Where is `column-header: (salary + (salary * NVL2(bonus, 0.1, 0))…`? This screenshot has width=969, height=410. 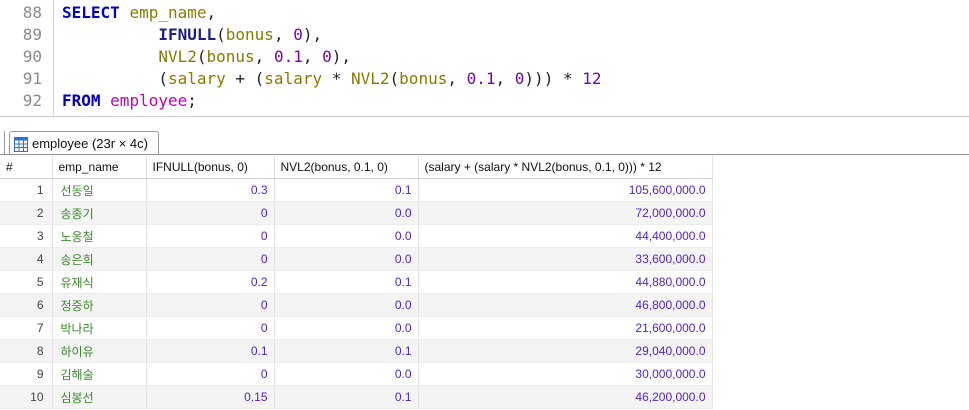
column-header: (salary + (salary * NVL2(bonus, 0.1, 0))… is located at coordinates (565, 167).